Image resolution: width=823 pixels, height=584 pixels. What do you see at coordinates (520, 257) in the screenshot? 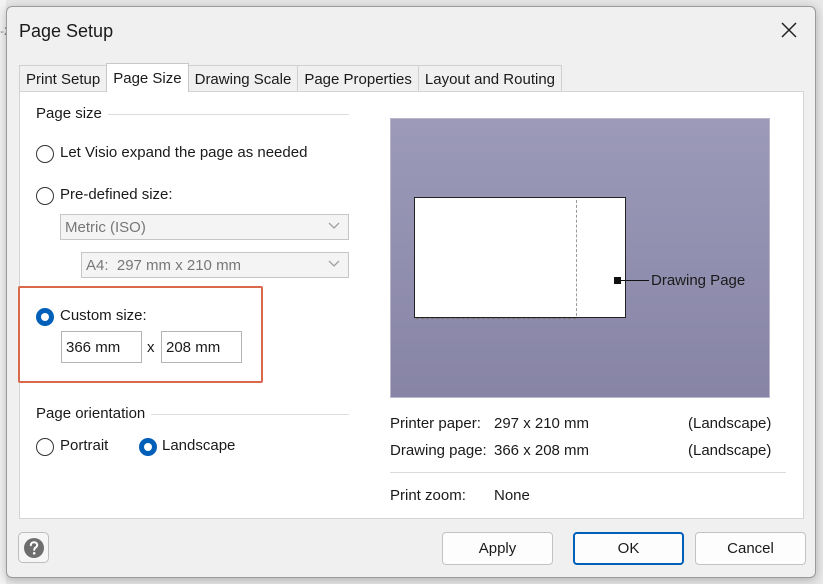
I see `drawing-page-preview` at bounding box center [520, 257].